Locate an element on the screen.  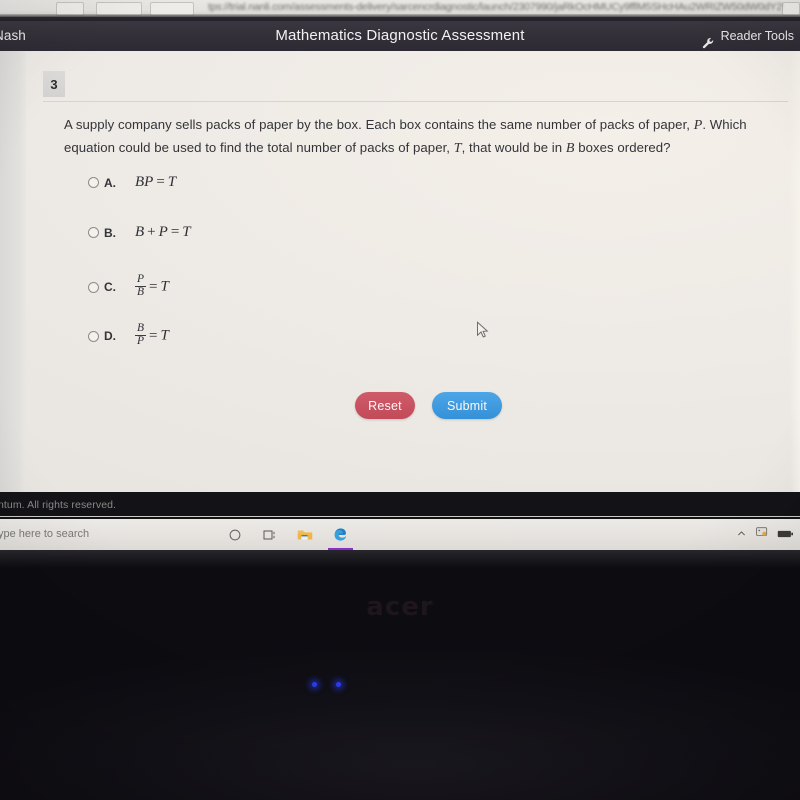
answer-option-c: C. P B = T is located at coordinates (128, 286).